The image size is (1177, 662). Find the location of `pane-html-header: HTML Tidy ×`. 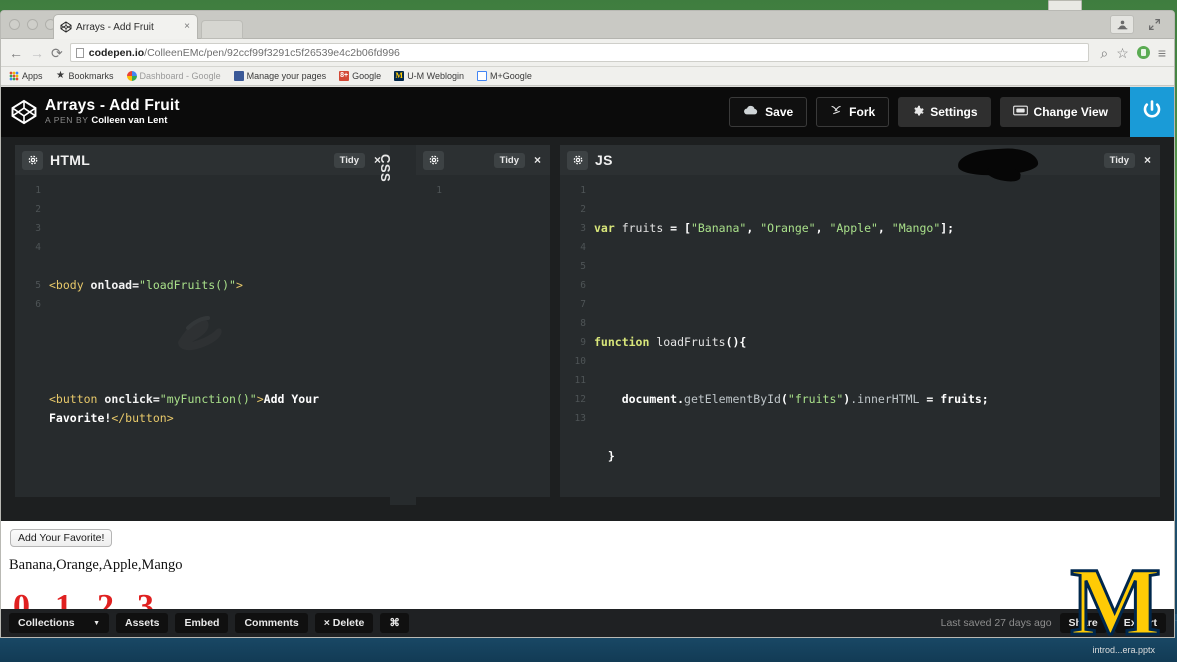

pane-html-header: HTML Tidy × is located at coordinates (202, 160).